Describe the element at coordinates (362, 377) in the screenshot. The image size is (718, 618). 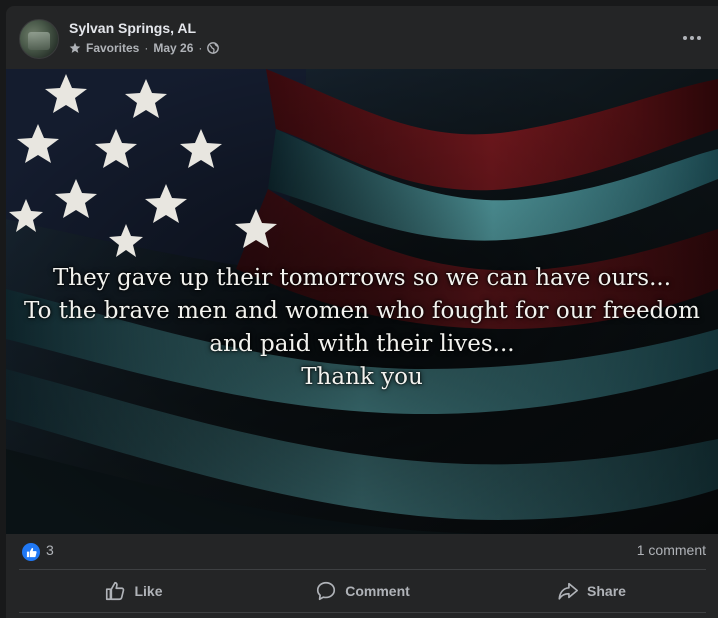
I see `caption-line: Thank you` at that location.